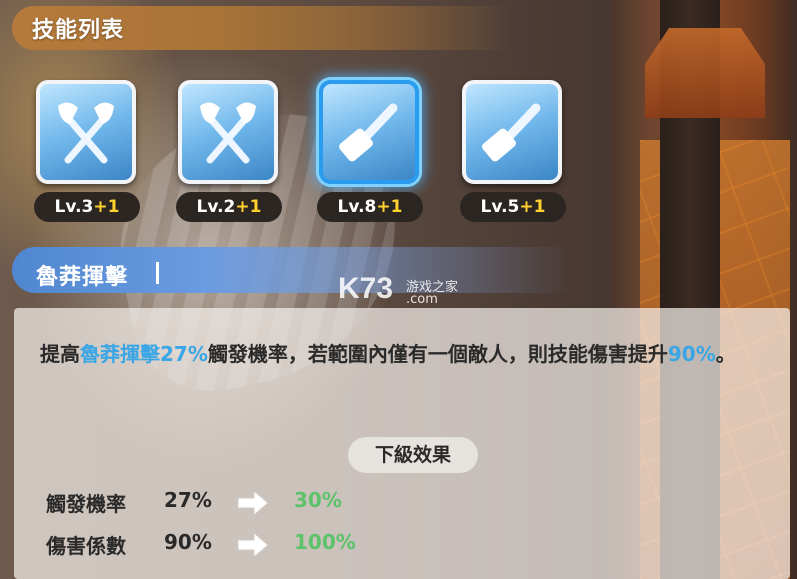 The image size is (797, 579). I want to click on skill-level-badge: Lv.2+1, so click(229, 207).